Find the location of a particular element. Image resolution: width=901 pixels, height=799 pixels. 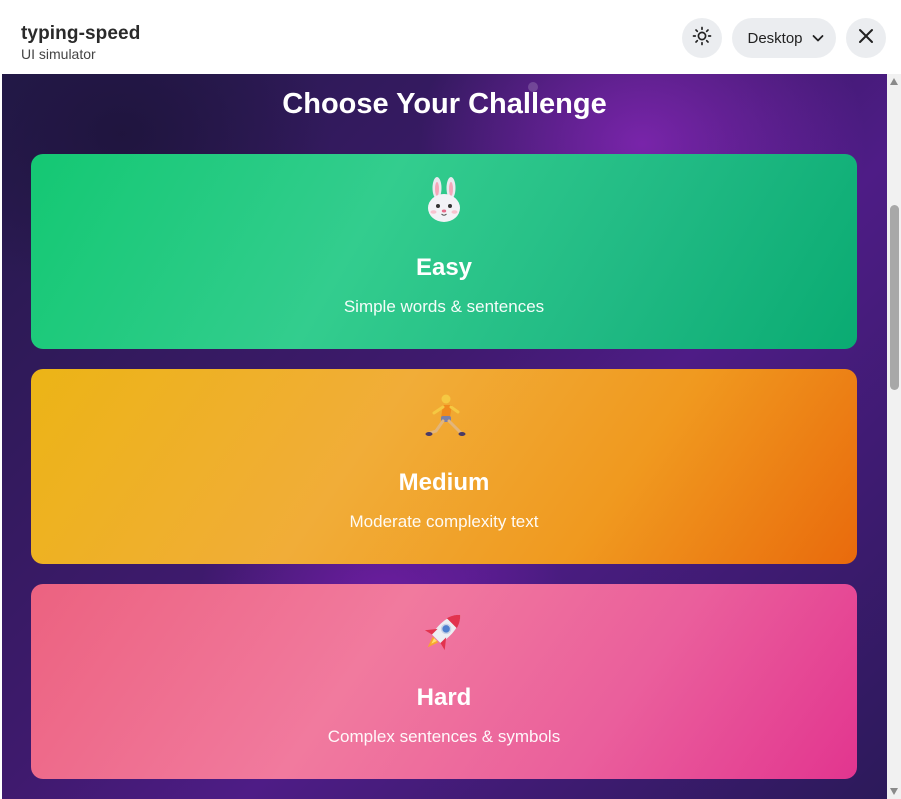

card-title: Hard is located at coordinates (444, 697).